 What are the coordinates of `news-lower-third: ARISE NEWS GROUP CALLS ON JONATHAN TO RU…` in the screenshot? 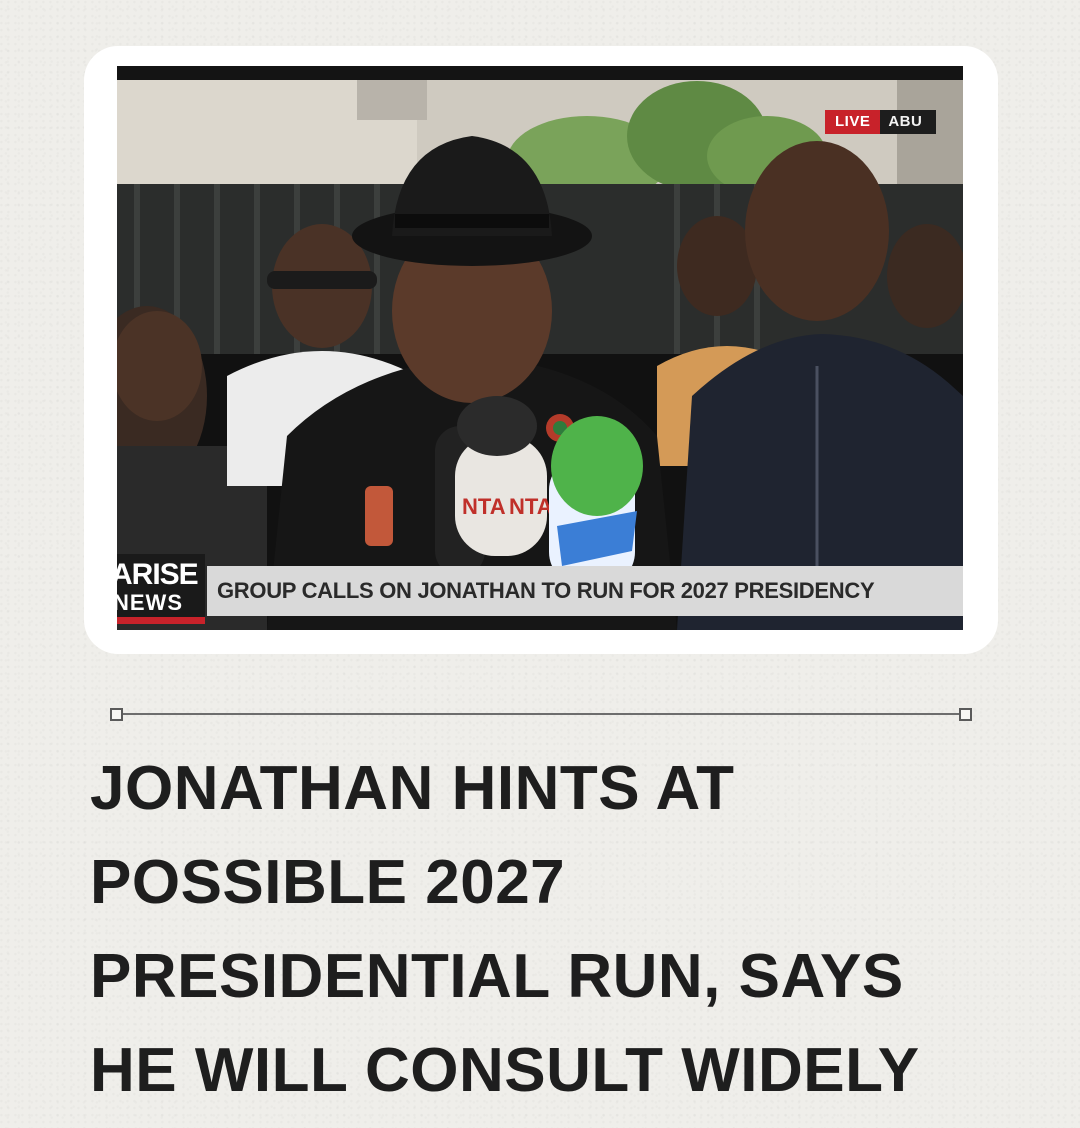 It's located at (540, 589).